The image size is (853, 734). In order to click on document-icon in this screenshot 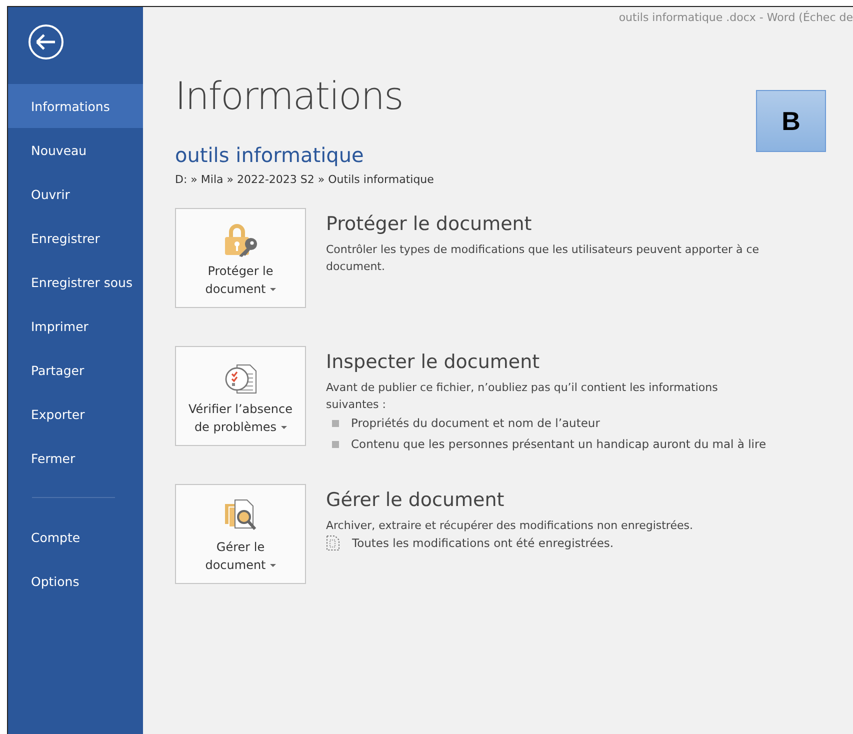, I will do `click(333, 542)`.